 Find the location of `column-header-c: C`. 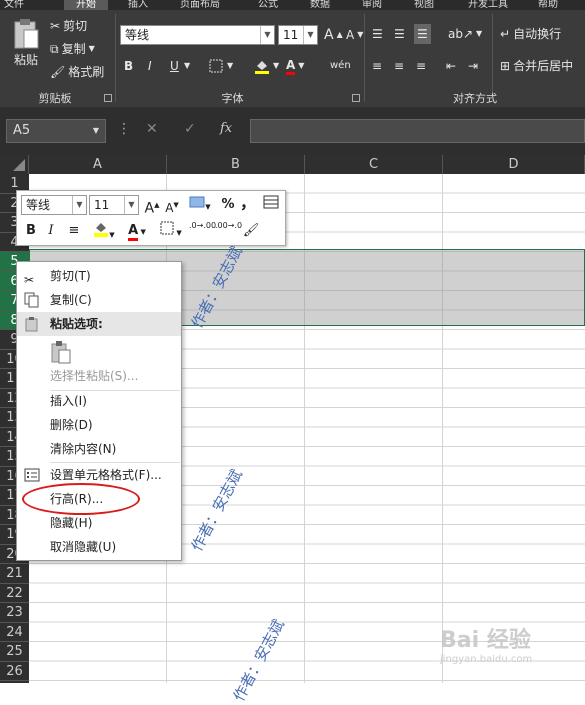

column-header-c: C is located at coordinates (374, 164).